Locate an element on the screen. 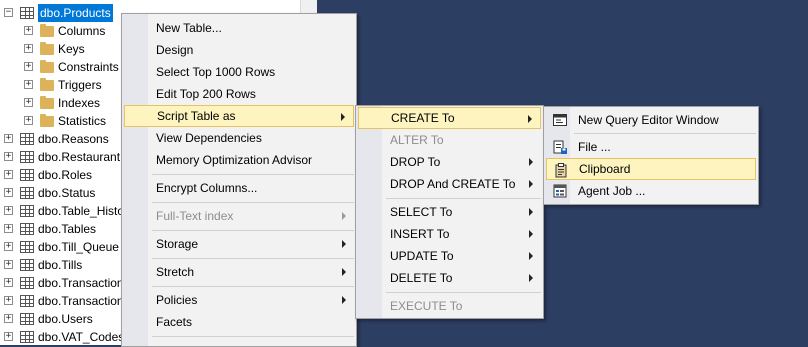 The width and height of the screenshot is (808, 347). clipboard-icon is located at coordinates (561, 170).